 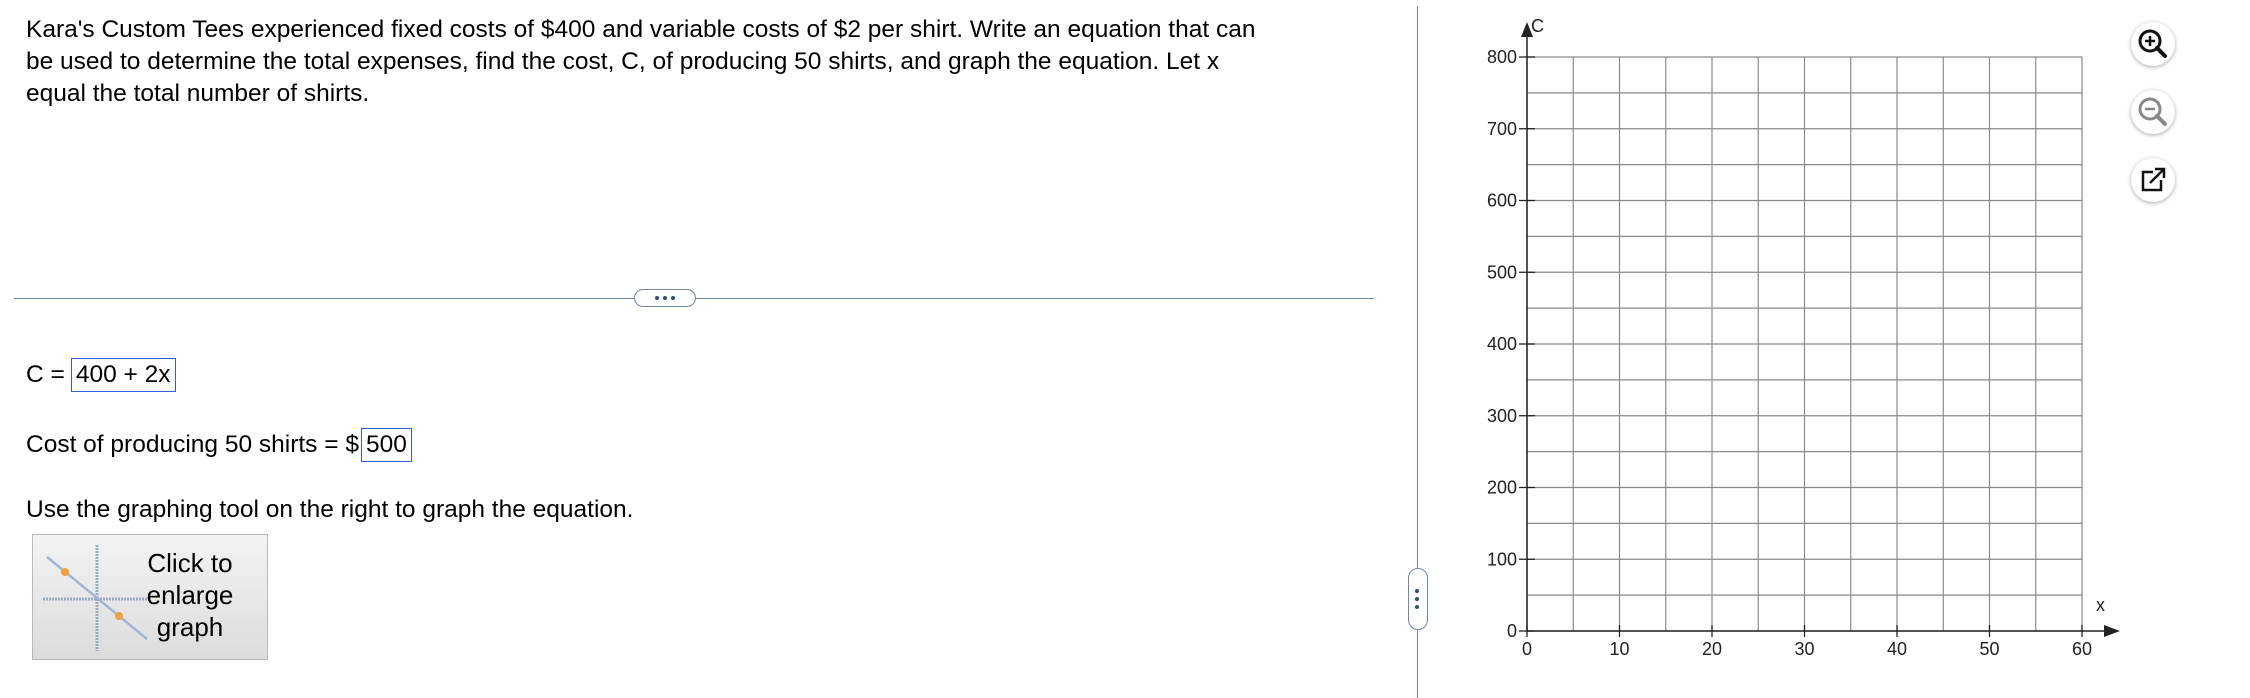 I want to click on cost-row: Cost of producing 50 shirts = $ 500, so click(x=219, y=445).